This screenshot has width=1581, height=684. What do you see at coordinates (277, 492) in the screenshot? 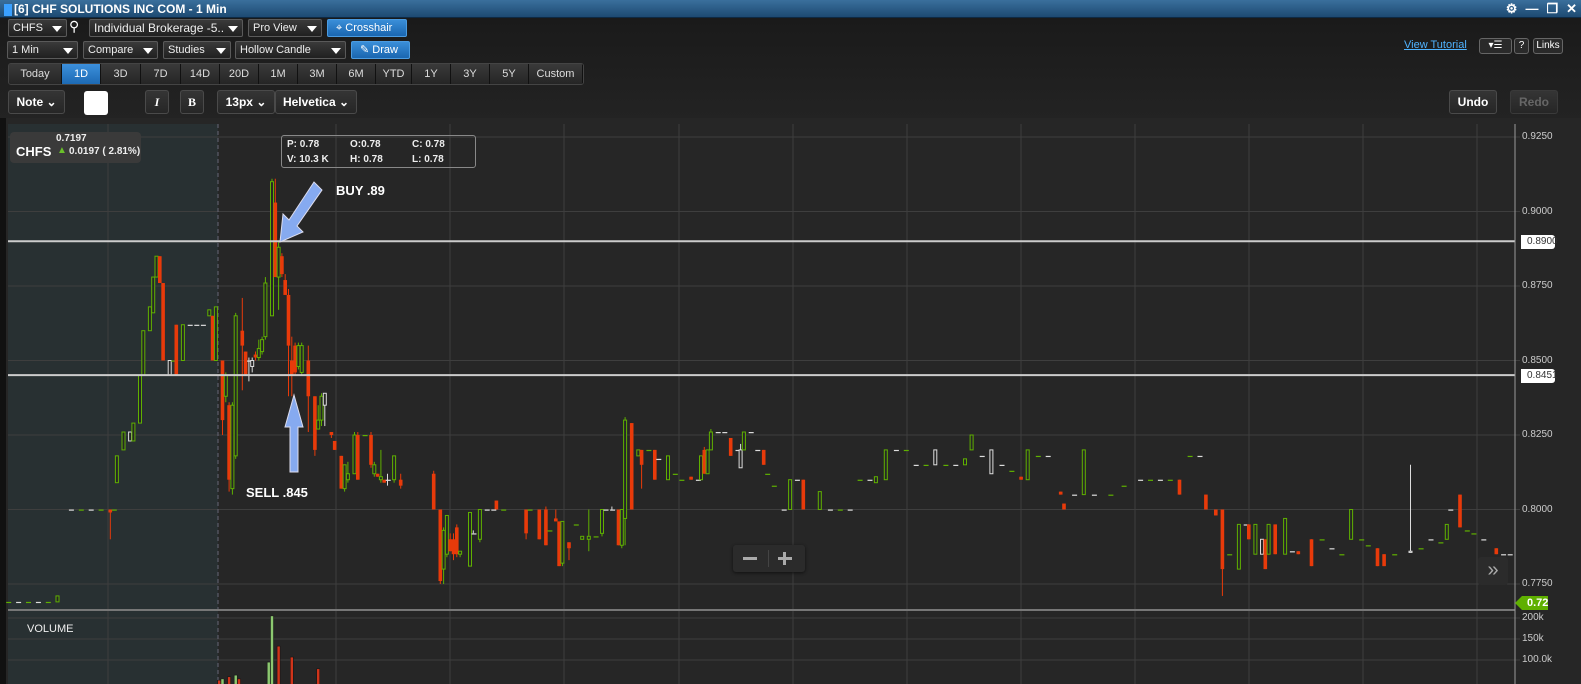
I see `sell-annotation: SELL .845` at bounding box center [277, 492].